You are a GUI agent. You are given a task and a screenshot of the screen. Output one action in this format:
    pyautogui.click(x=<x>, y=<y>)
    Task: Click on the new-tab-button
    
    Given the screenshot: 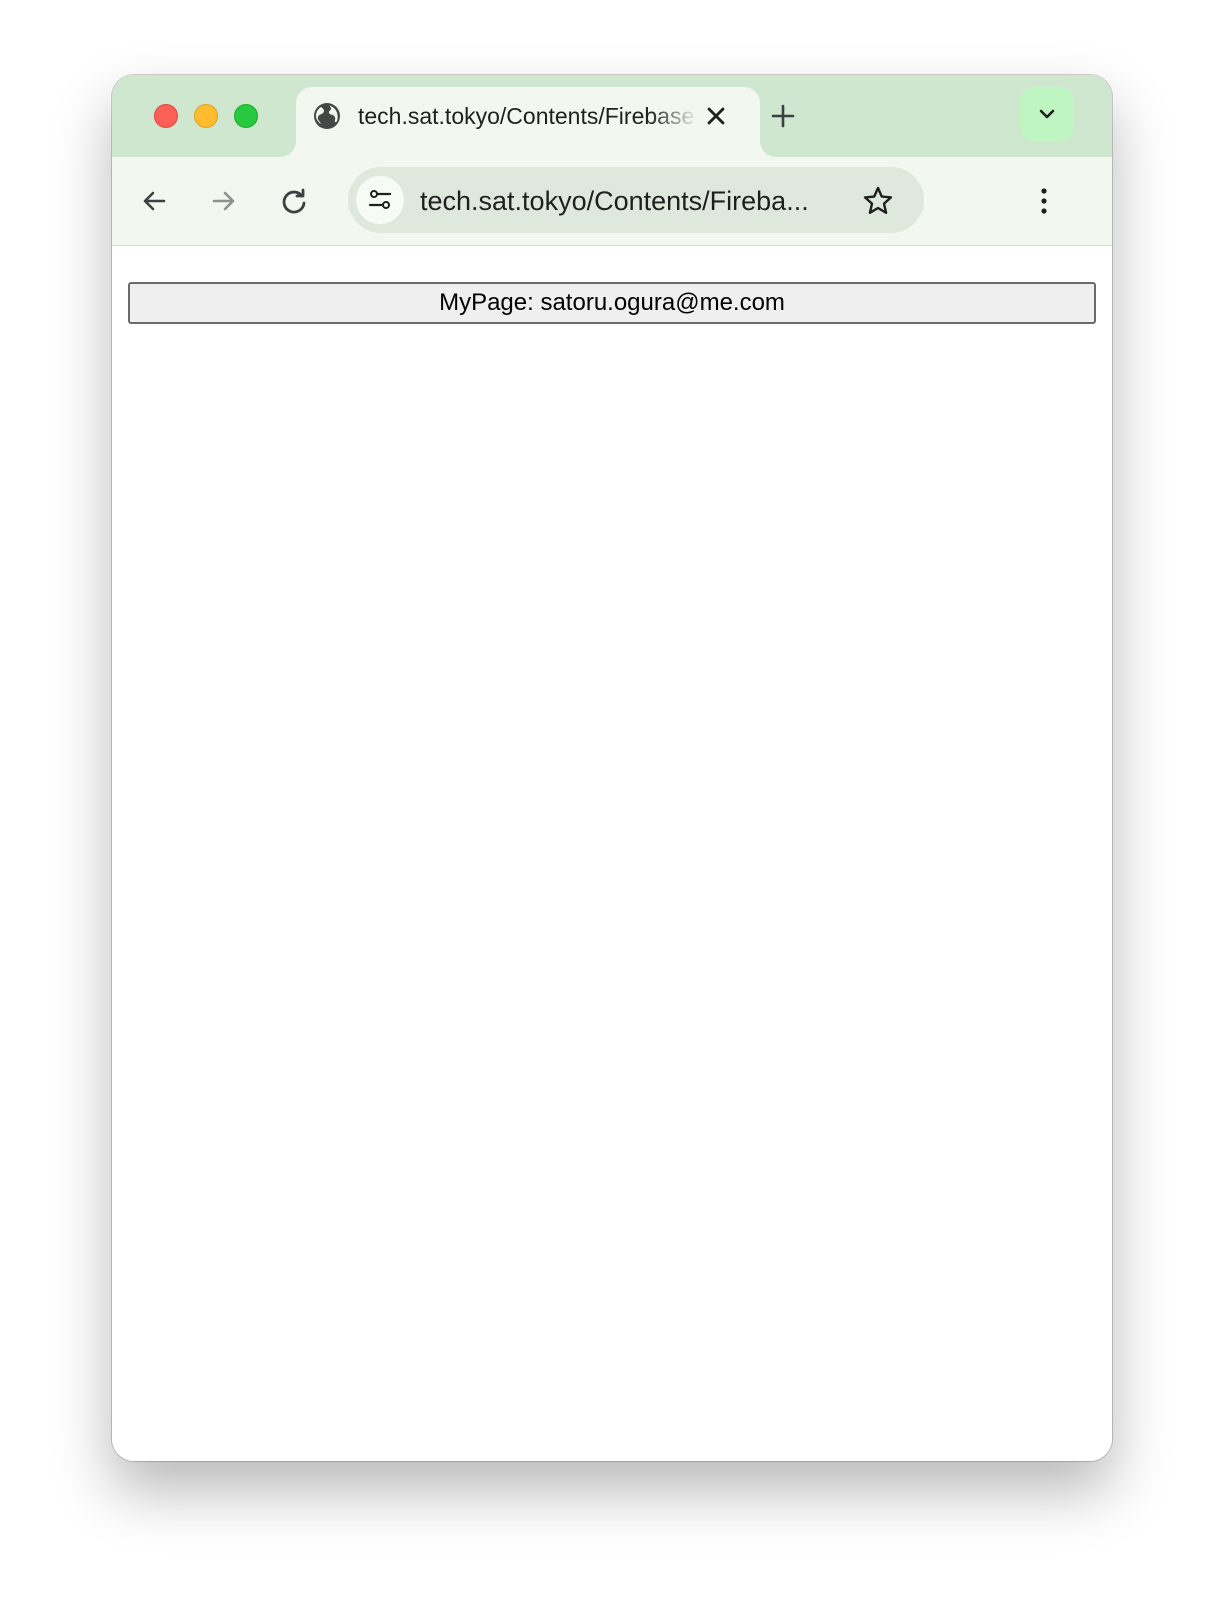 What is the action you would take?
    pyautogui.click(x=783, y=116)
    